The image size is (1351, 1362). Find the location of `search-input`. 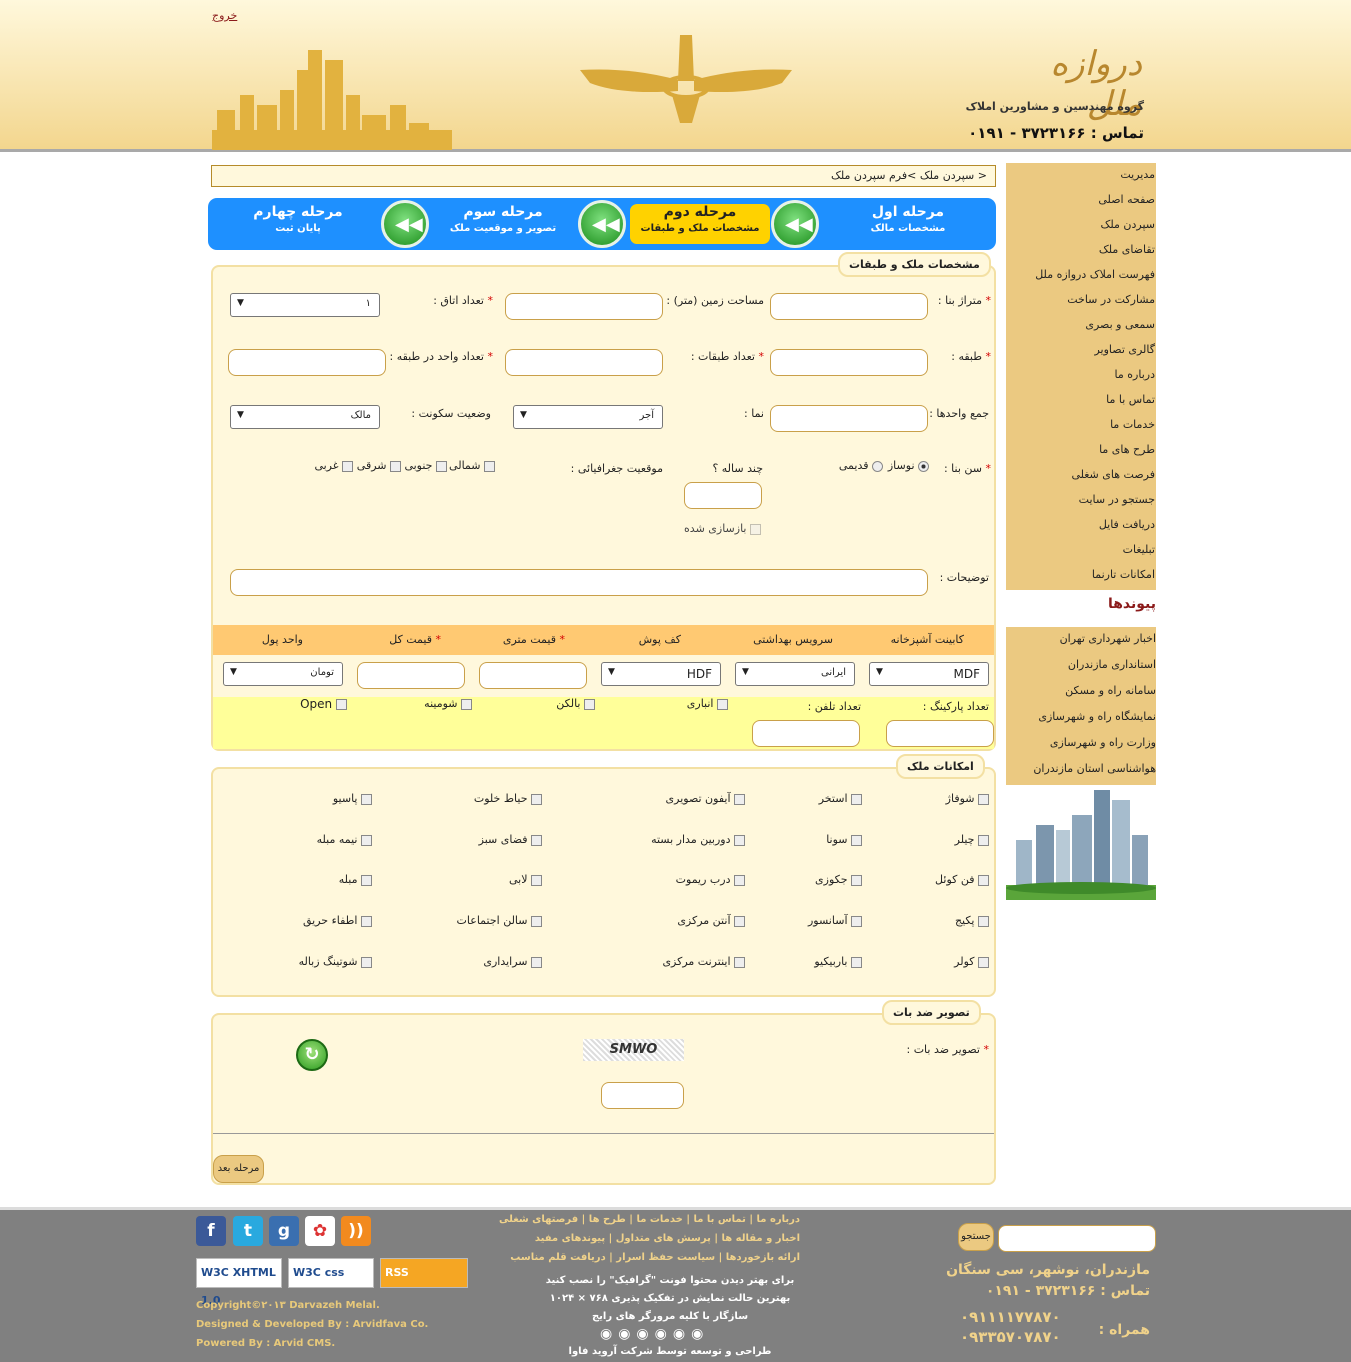

search-input is located at coordinates (1077, 1238).